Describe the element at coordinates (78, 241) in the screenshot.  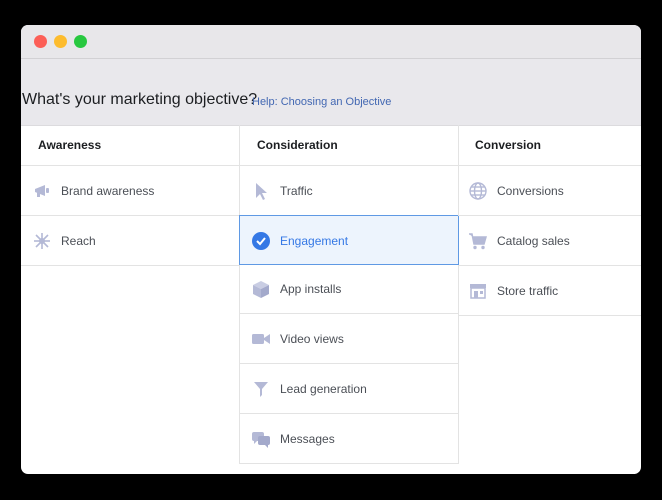
I see `objective-label: Reach` at that location.